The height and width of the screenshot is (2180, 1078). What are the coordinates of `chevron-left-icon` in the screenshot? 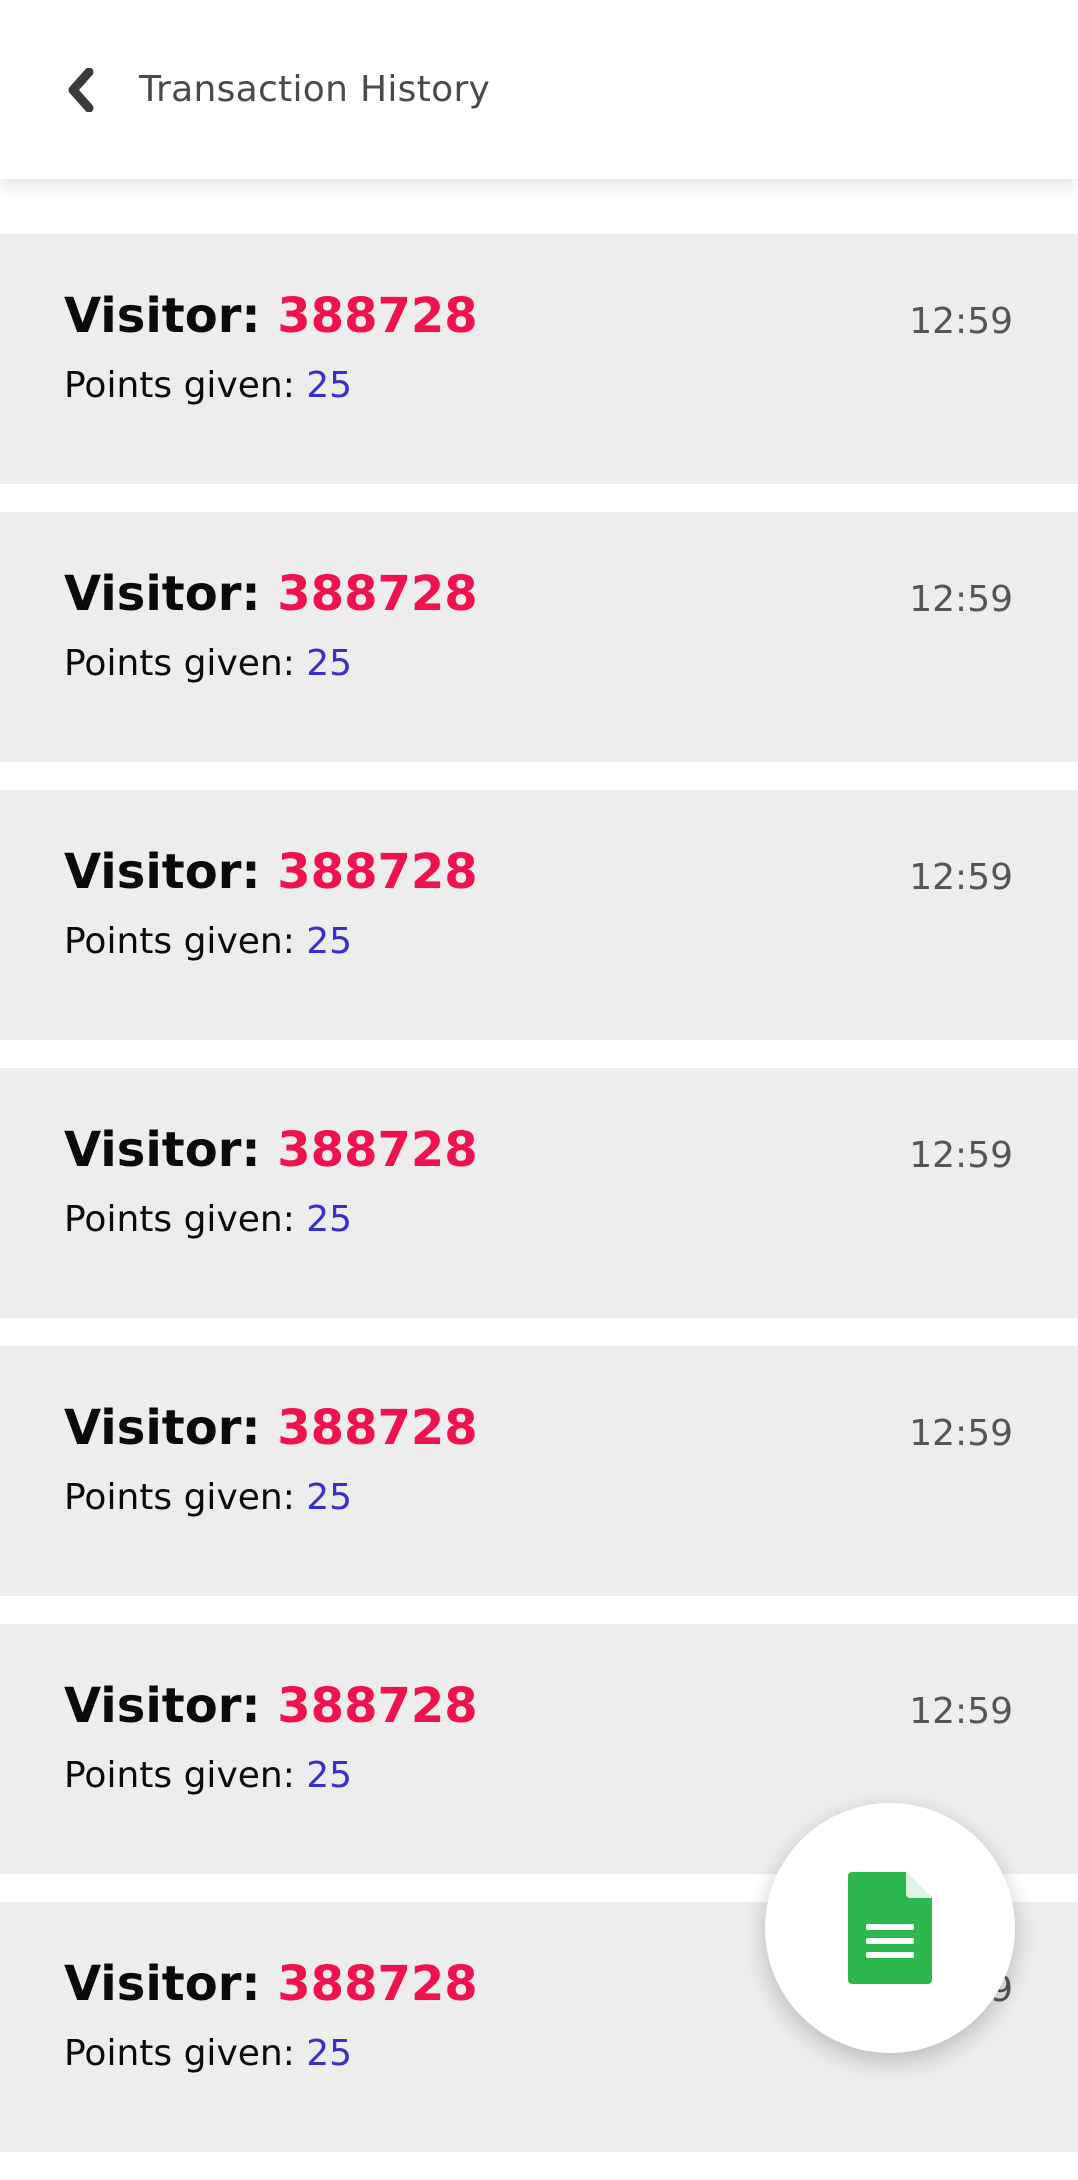 It's located at (81, 90).